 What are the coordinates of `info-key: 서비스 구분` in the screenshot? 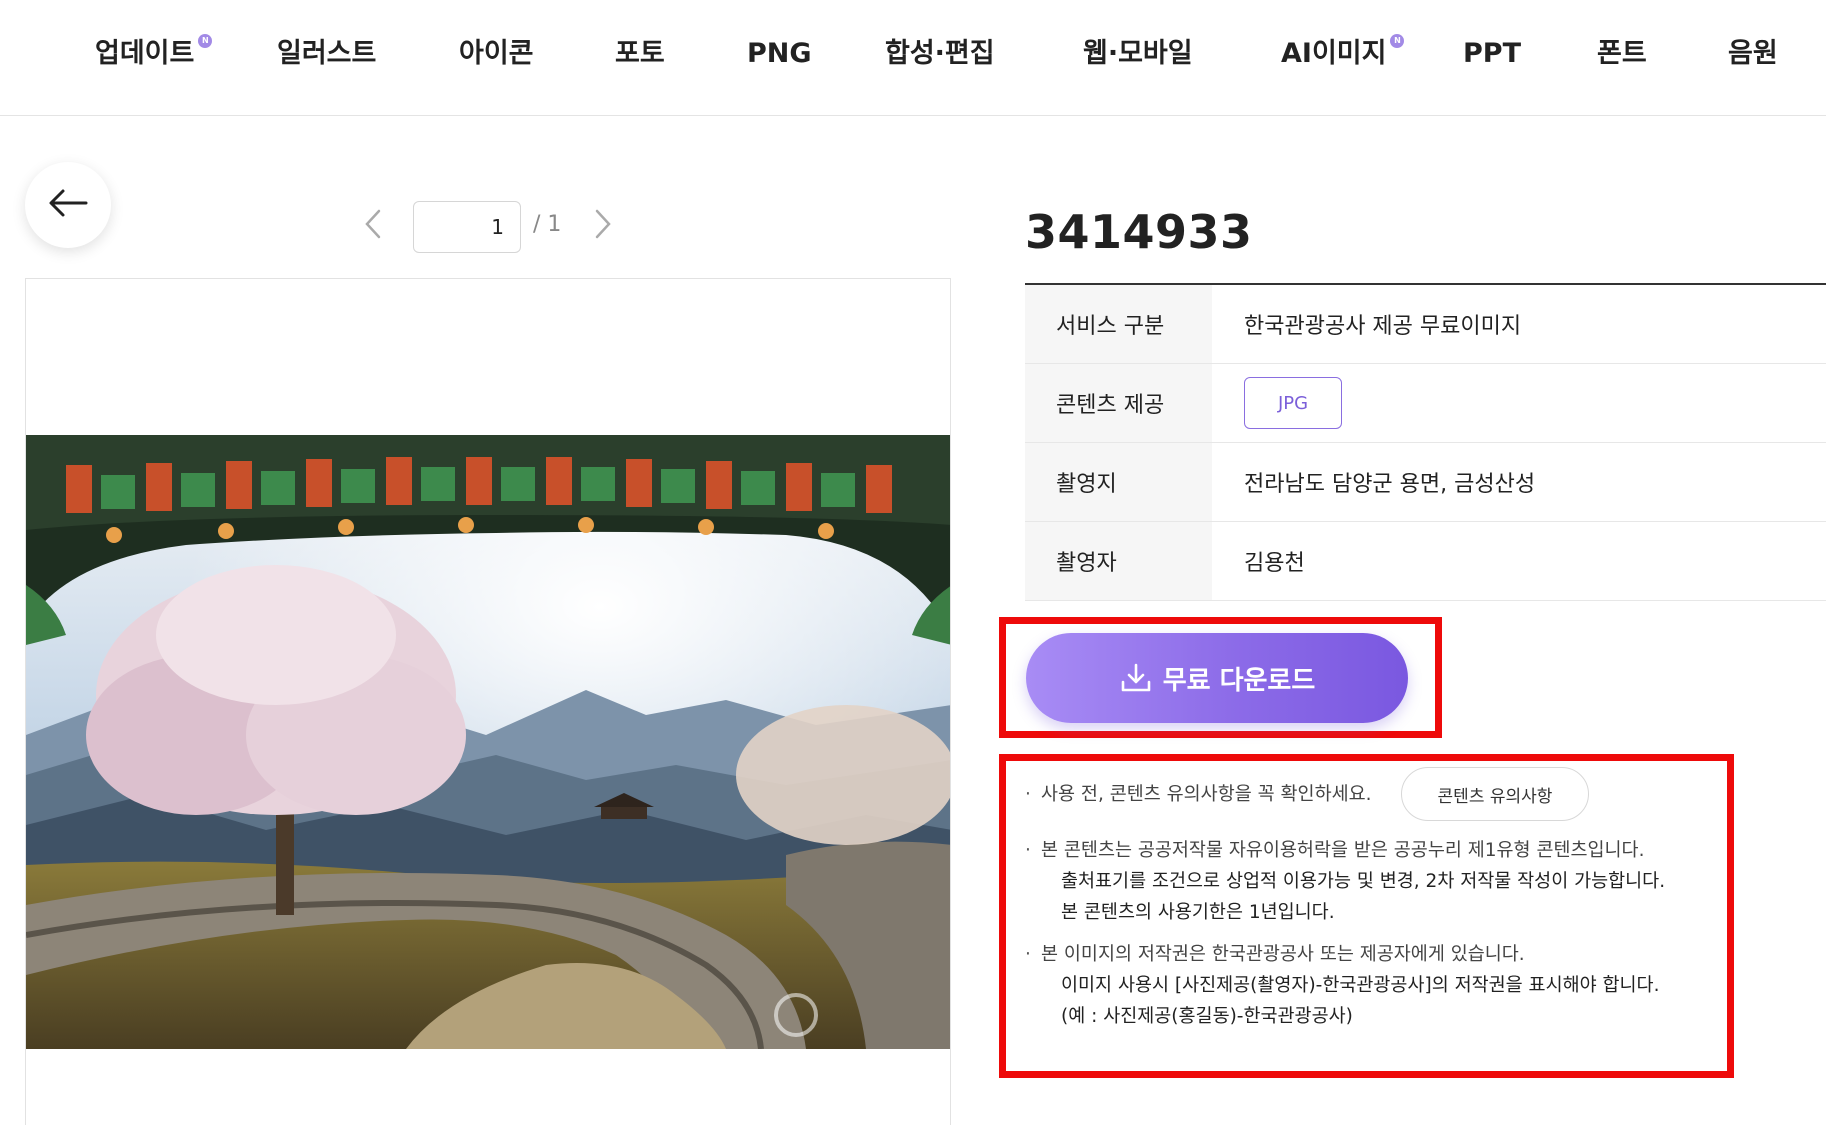 It's located at (1118, 324).